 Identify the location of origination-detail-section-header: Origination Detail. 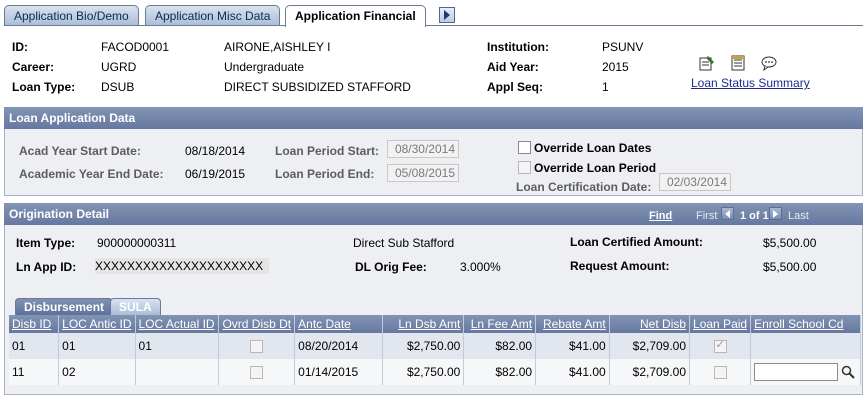
(433, 214).